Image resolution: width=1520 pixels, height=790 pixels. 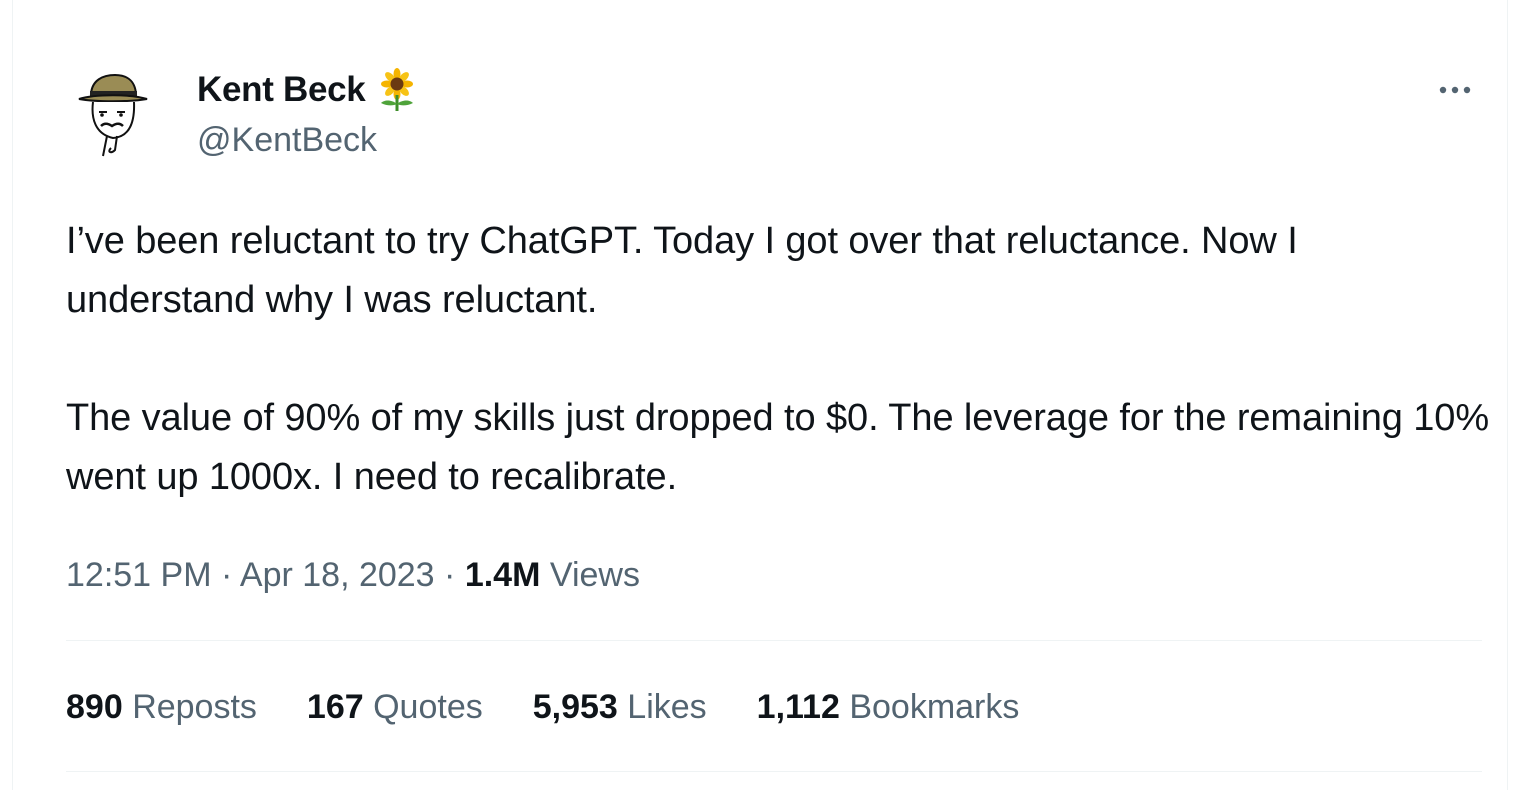 I want to click on author-avatar, so click(x=113, y=112).